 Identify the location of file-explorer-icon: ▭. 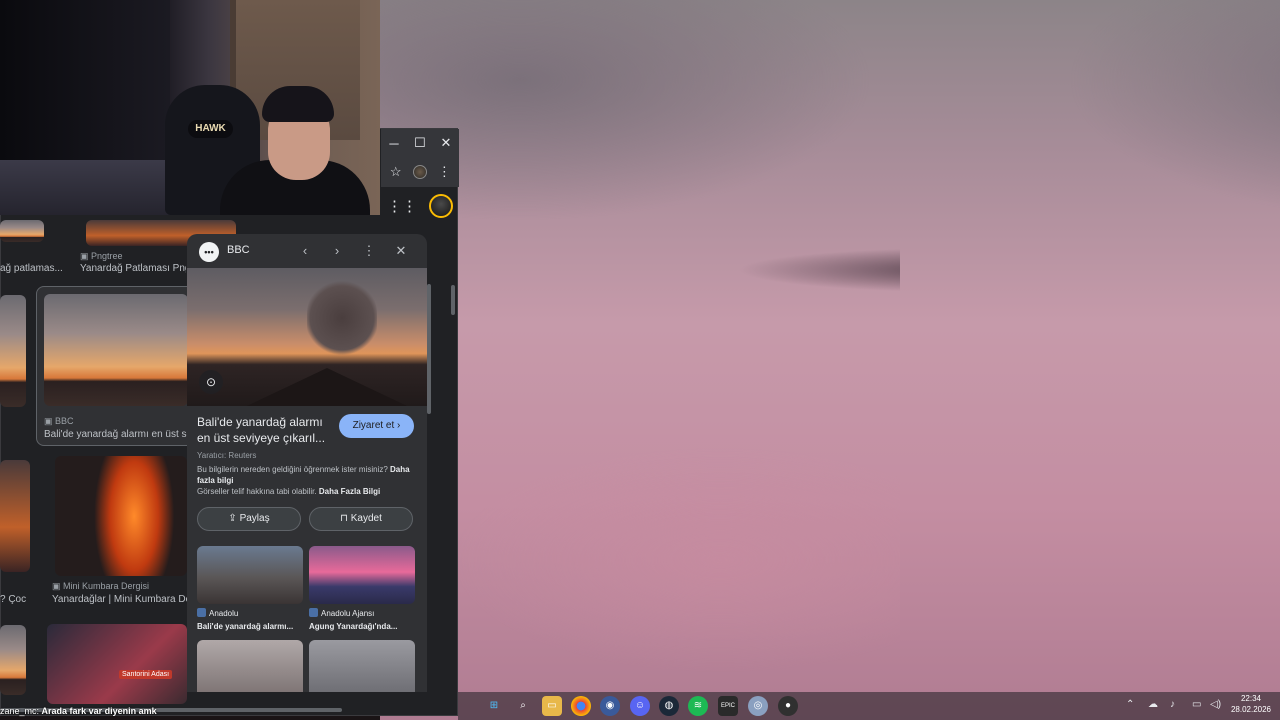
(552, 706).